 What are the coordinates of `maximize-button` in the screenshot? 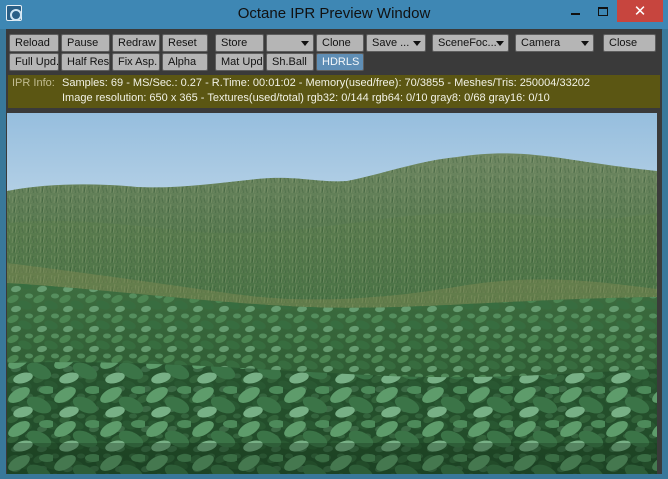 It's located at (602, 11).